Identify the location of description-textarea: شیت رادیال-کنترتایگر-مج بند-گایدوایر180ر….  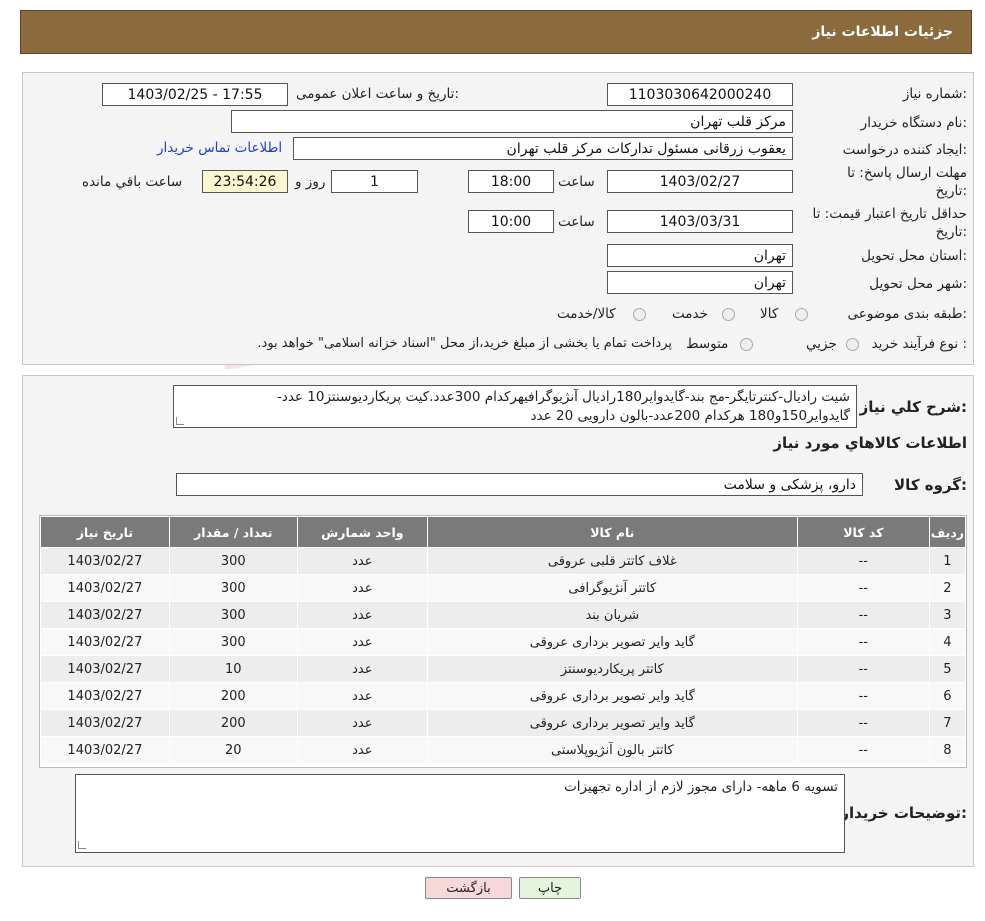
(515, 406).